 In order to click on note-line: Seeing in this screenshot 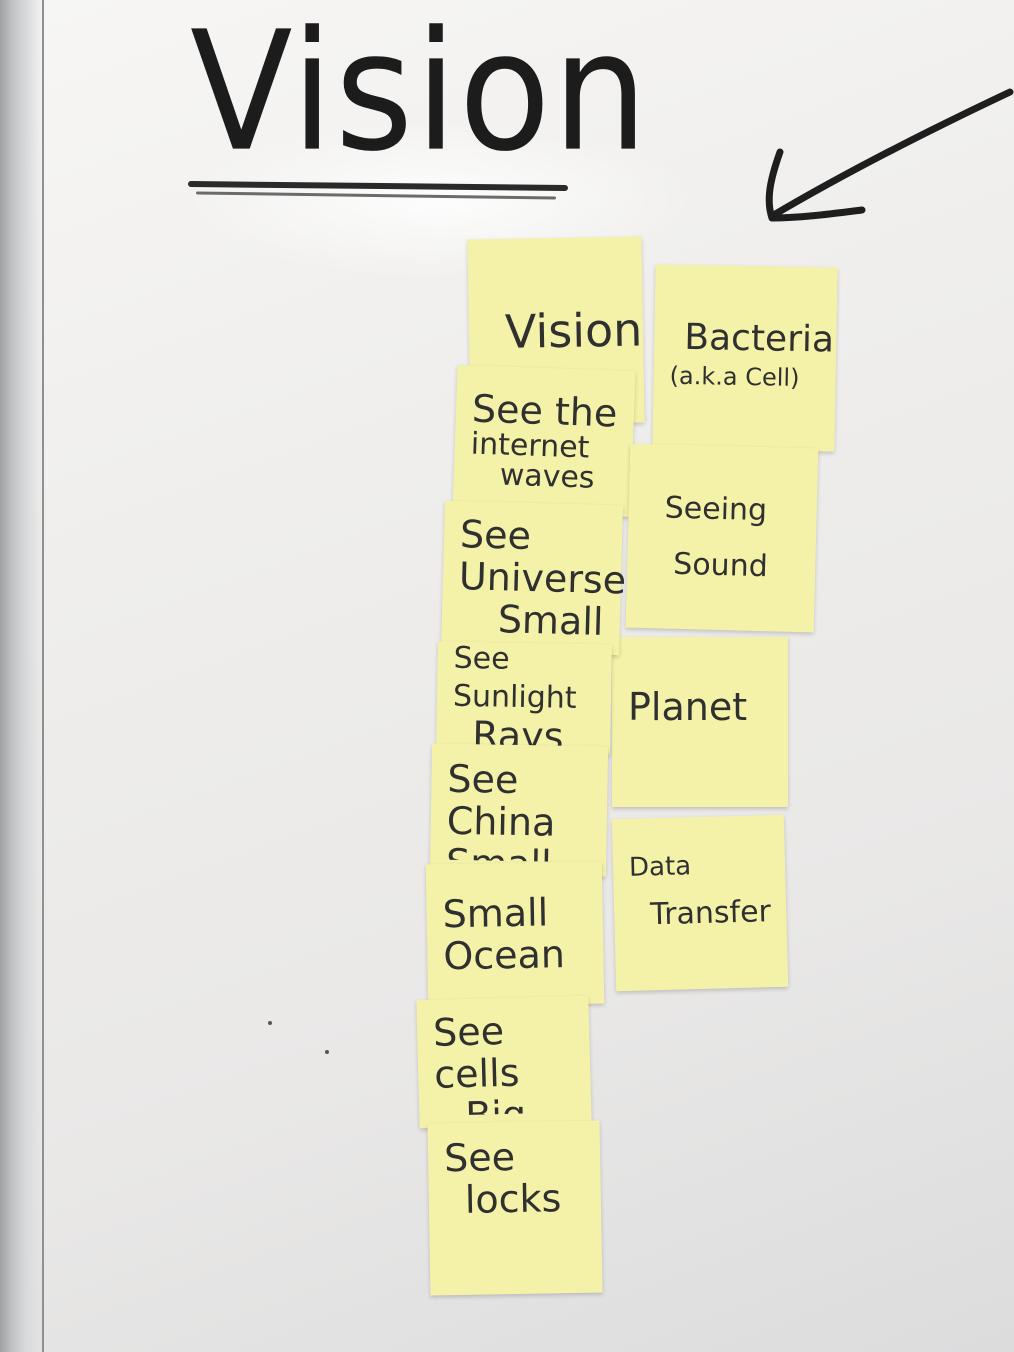, I will do `click(716, 509)`.